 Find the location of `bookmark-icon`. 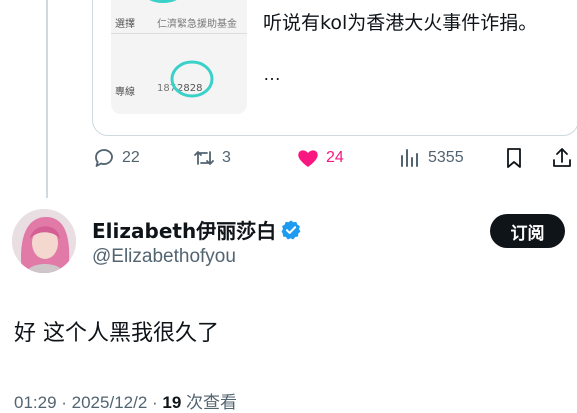

bookmark-icon is located at coordinates (514, 158).